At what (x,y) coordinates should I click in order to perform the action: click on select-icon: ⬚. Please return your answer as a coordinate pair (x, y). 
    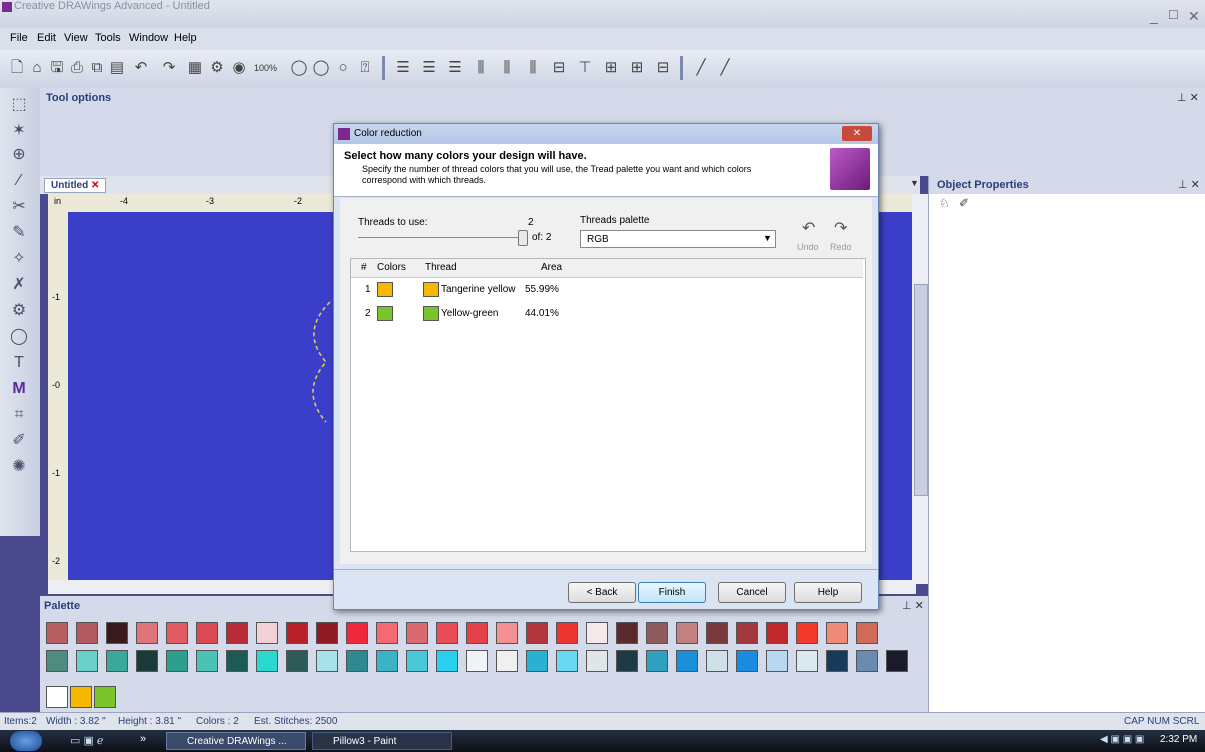
    Looking at the image, I should click on (19, 105).